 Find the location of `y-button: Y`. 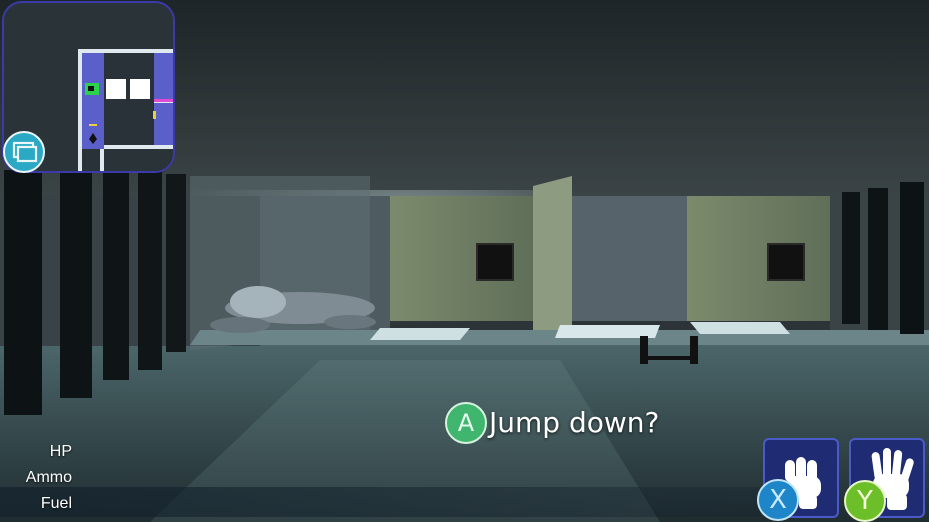

y-button: Y is located at coordinates (865, 501).